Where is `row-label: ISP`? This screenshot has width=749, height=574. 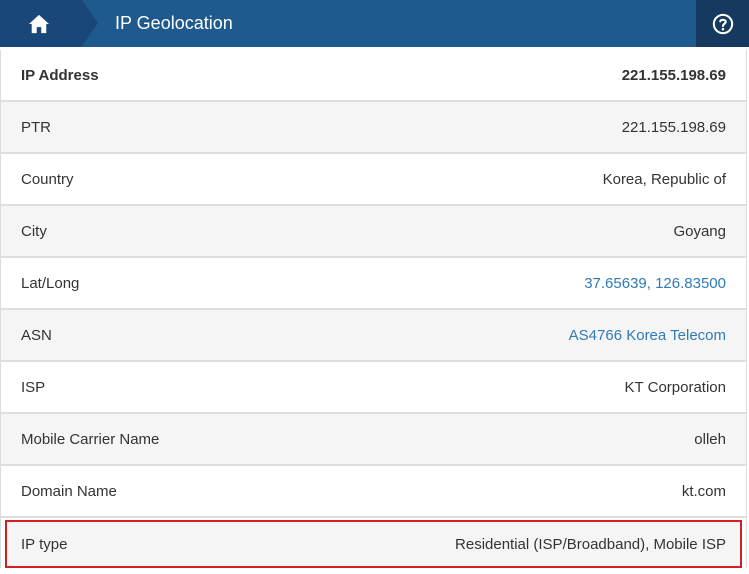
row-label: ISP is located at coordinates (33, 387).